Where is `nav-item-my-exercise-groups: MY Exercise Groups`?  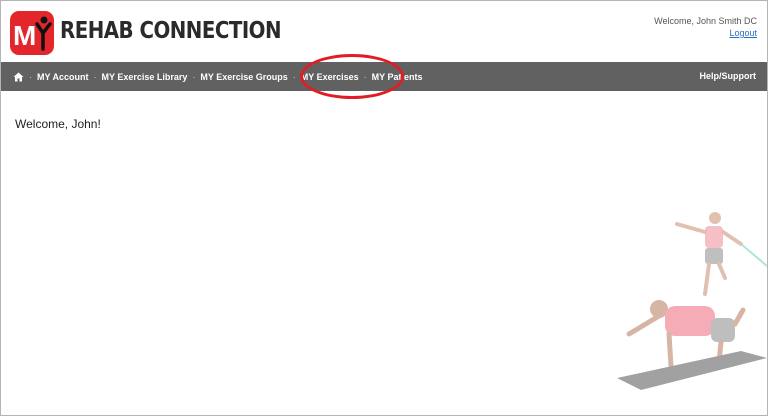 nav-item-my-exercise-groups: MY Exercise Groups is located at coordinates (243, 77).